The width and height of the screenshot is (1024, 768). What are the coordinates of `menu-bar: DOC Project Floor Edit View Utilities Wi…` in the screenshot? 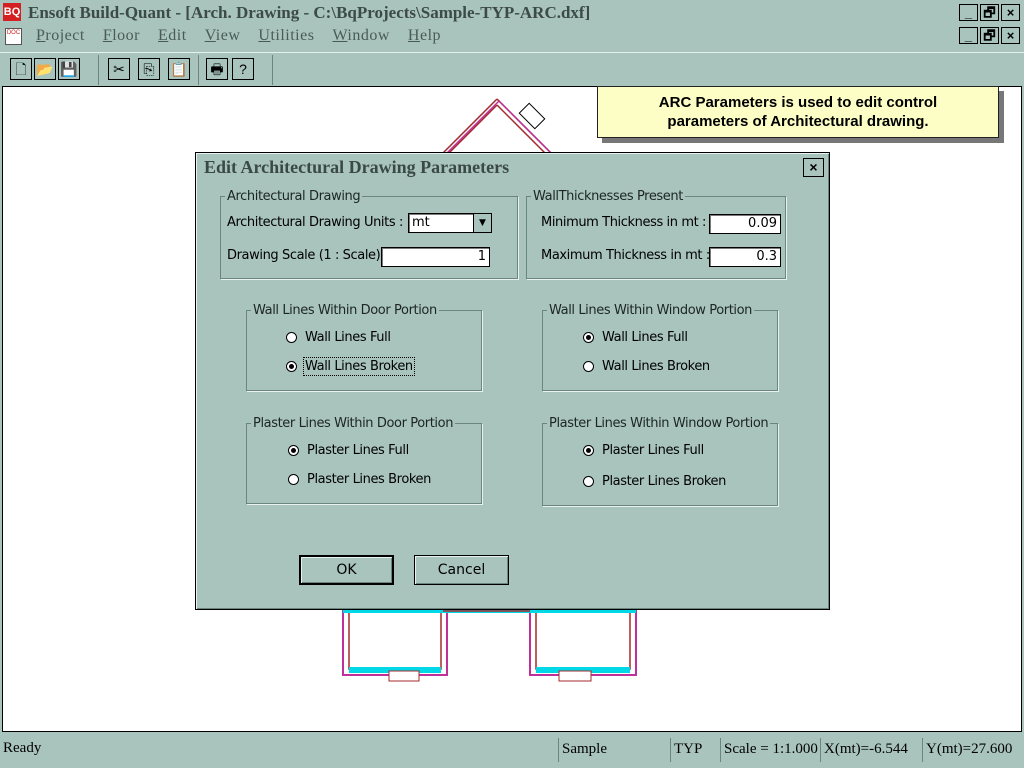 It's located at (512, 37).